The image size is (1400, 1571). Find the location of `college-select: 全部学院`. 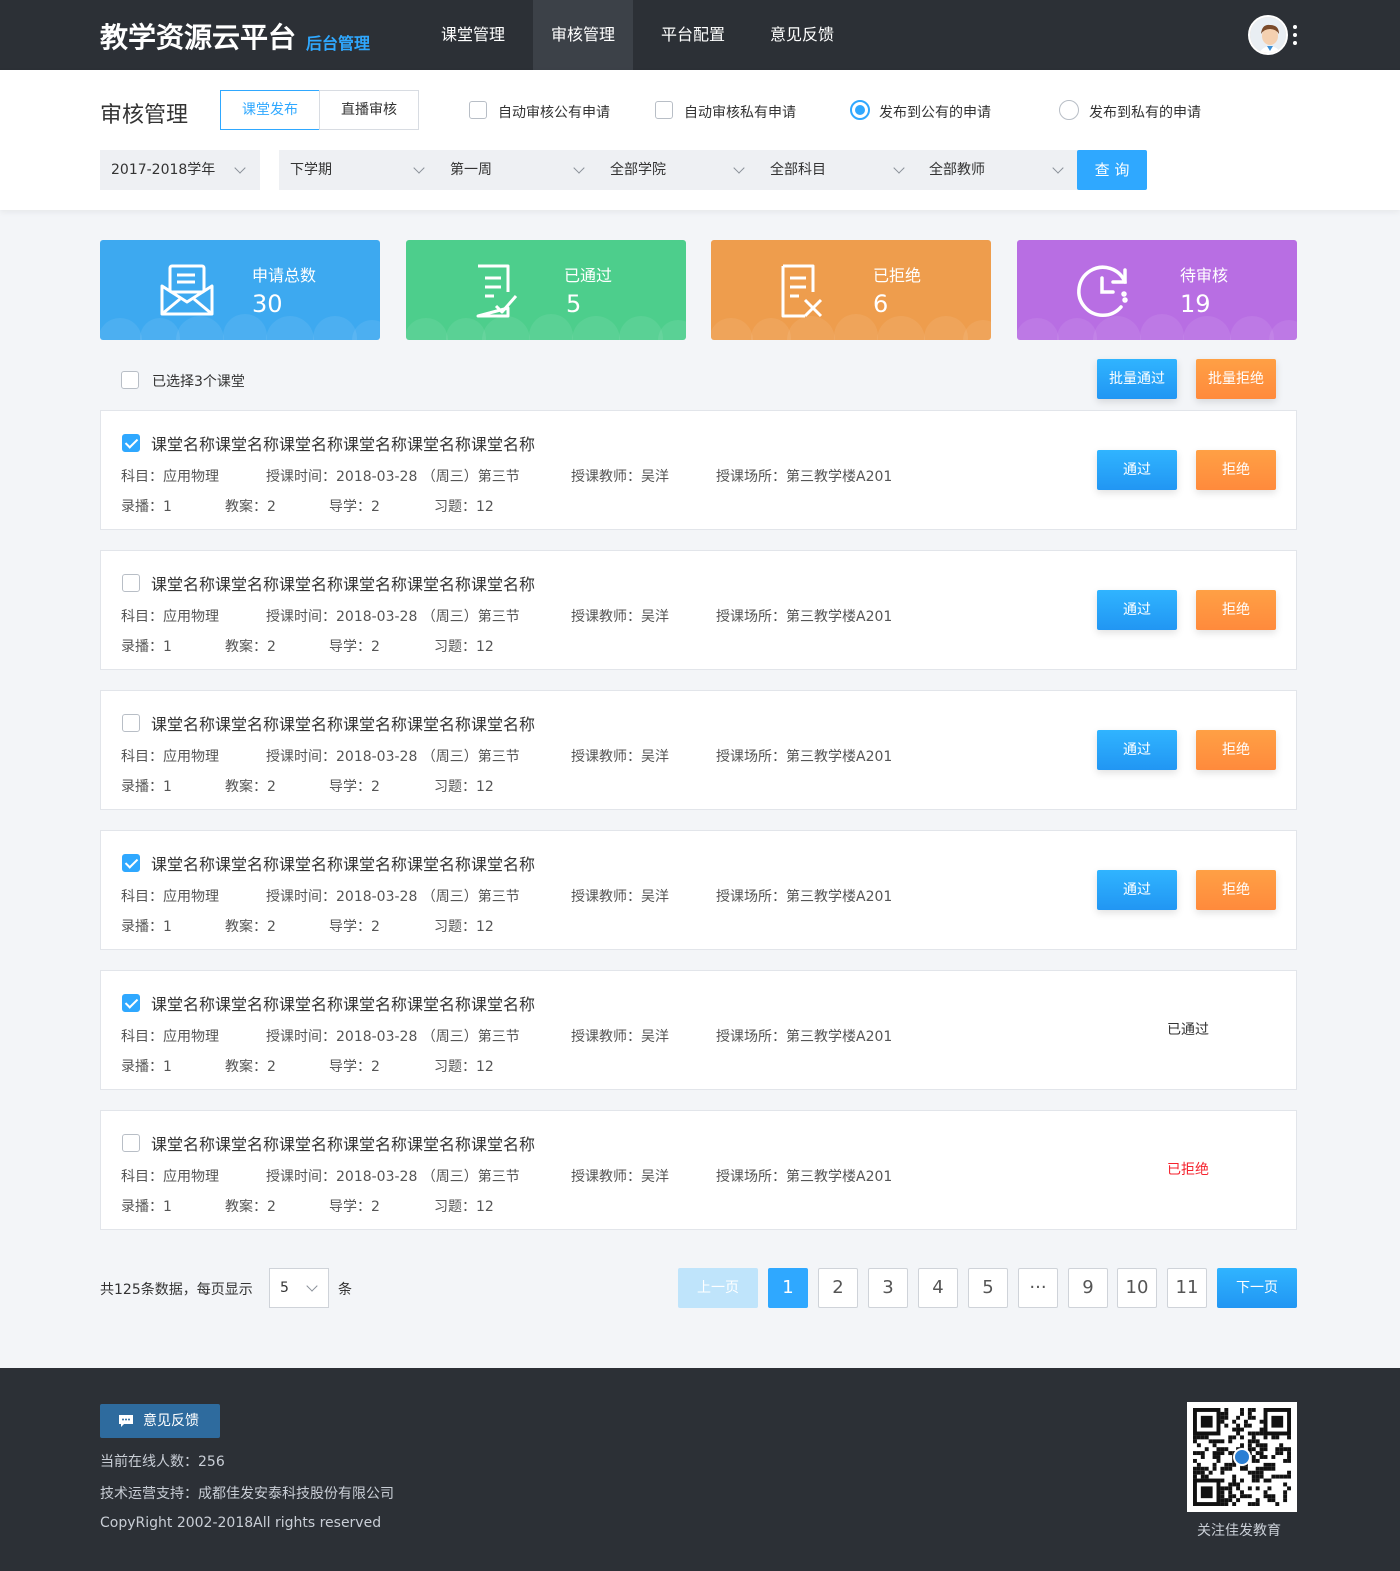

college-select: 全部学院 is located at coordinates (679, 170).